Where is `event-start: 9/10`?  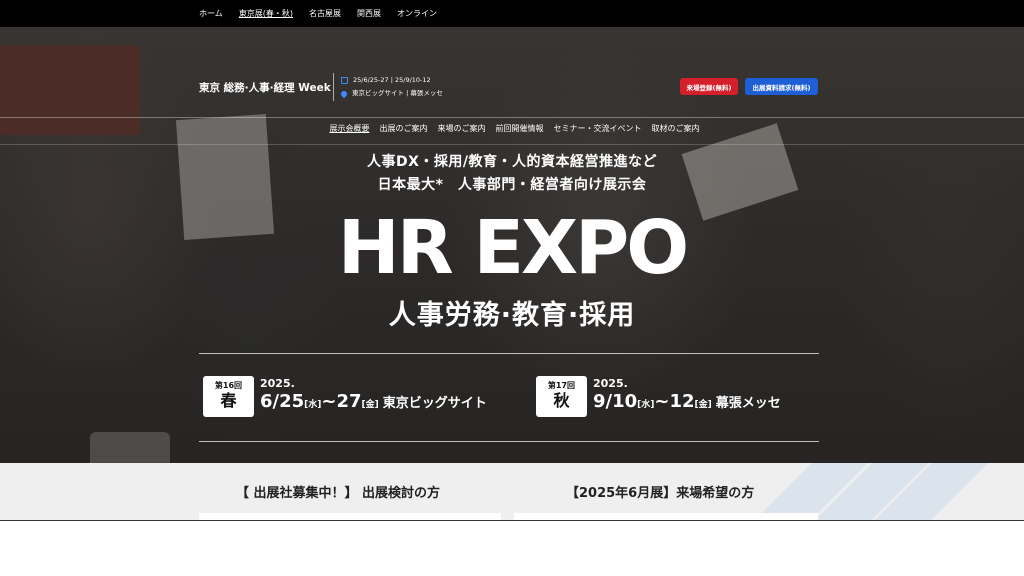 event-start: 9/10 is located at coordinates (615, 401).